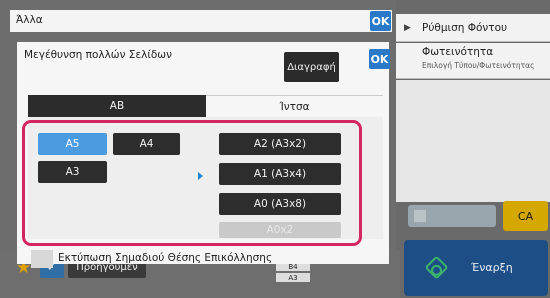 This screenshot has width=550, height=298. I want to click on unit-tabs: AB Ίντσα, so click(205, 106).